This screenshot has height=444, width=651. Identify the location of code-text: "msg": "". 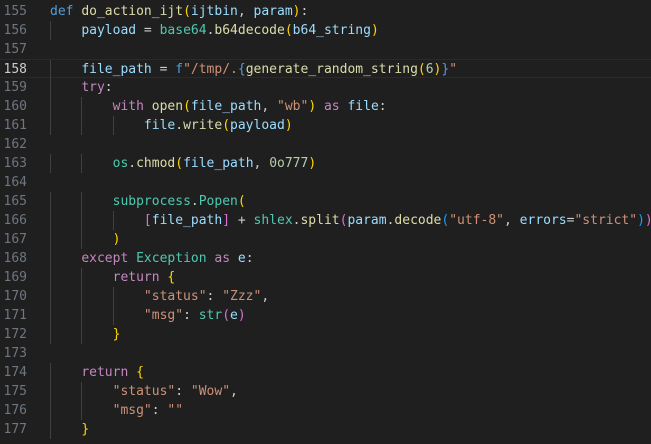
(116, 410).